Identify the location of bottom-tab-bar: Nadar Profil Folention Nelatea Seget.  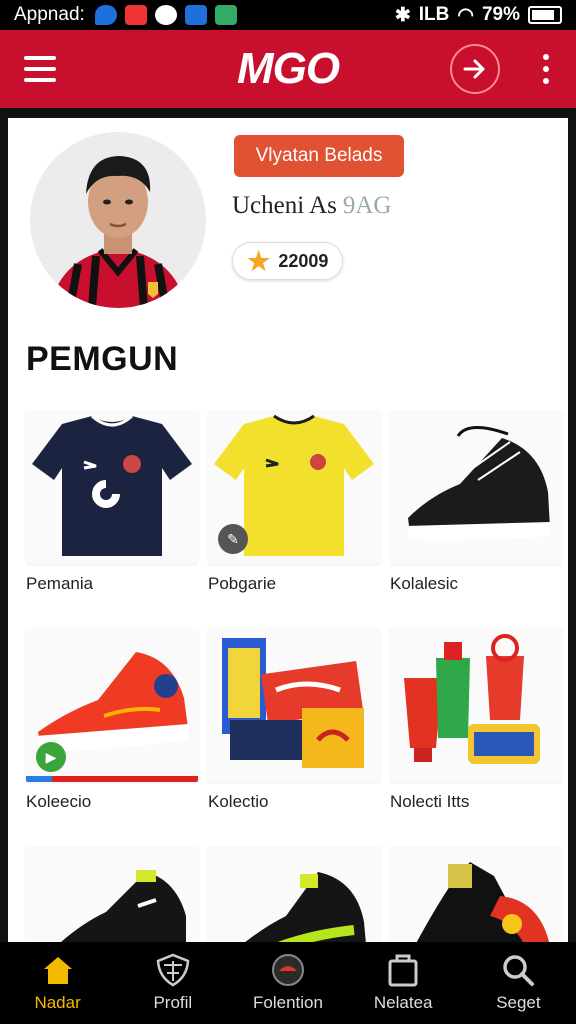
(288, 983).